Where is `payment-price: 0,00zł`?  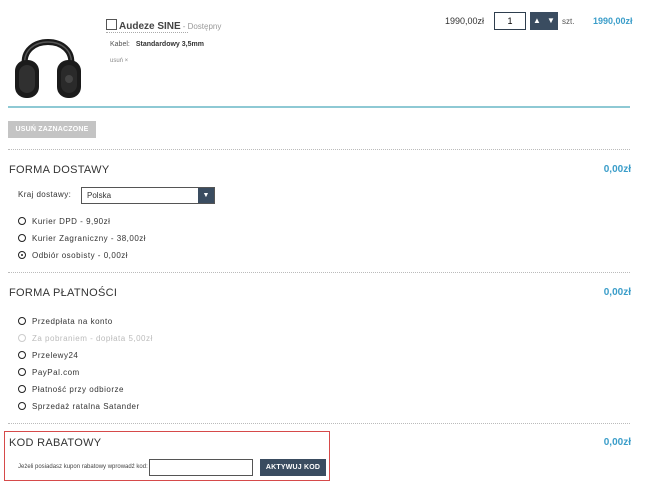
payment-price: 0,00zł is located at coordinates (617, 292).